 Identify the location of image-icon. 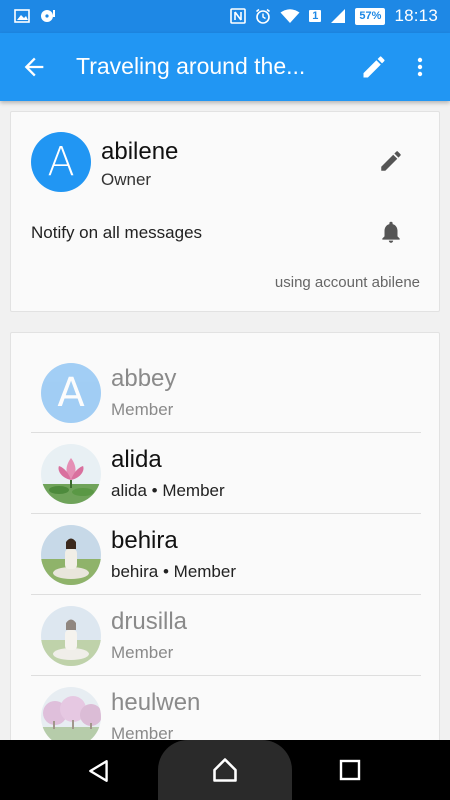
(22, 16).